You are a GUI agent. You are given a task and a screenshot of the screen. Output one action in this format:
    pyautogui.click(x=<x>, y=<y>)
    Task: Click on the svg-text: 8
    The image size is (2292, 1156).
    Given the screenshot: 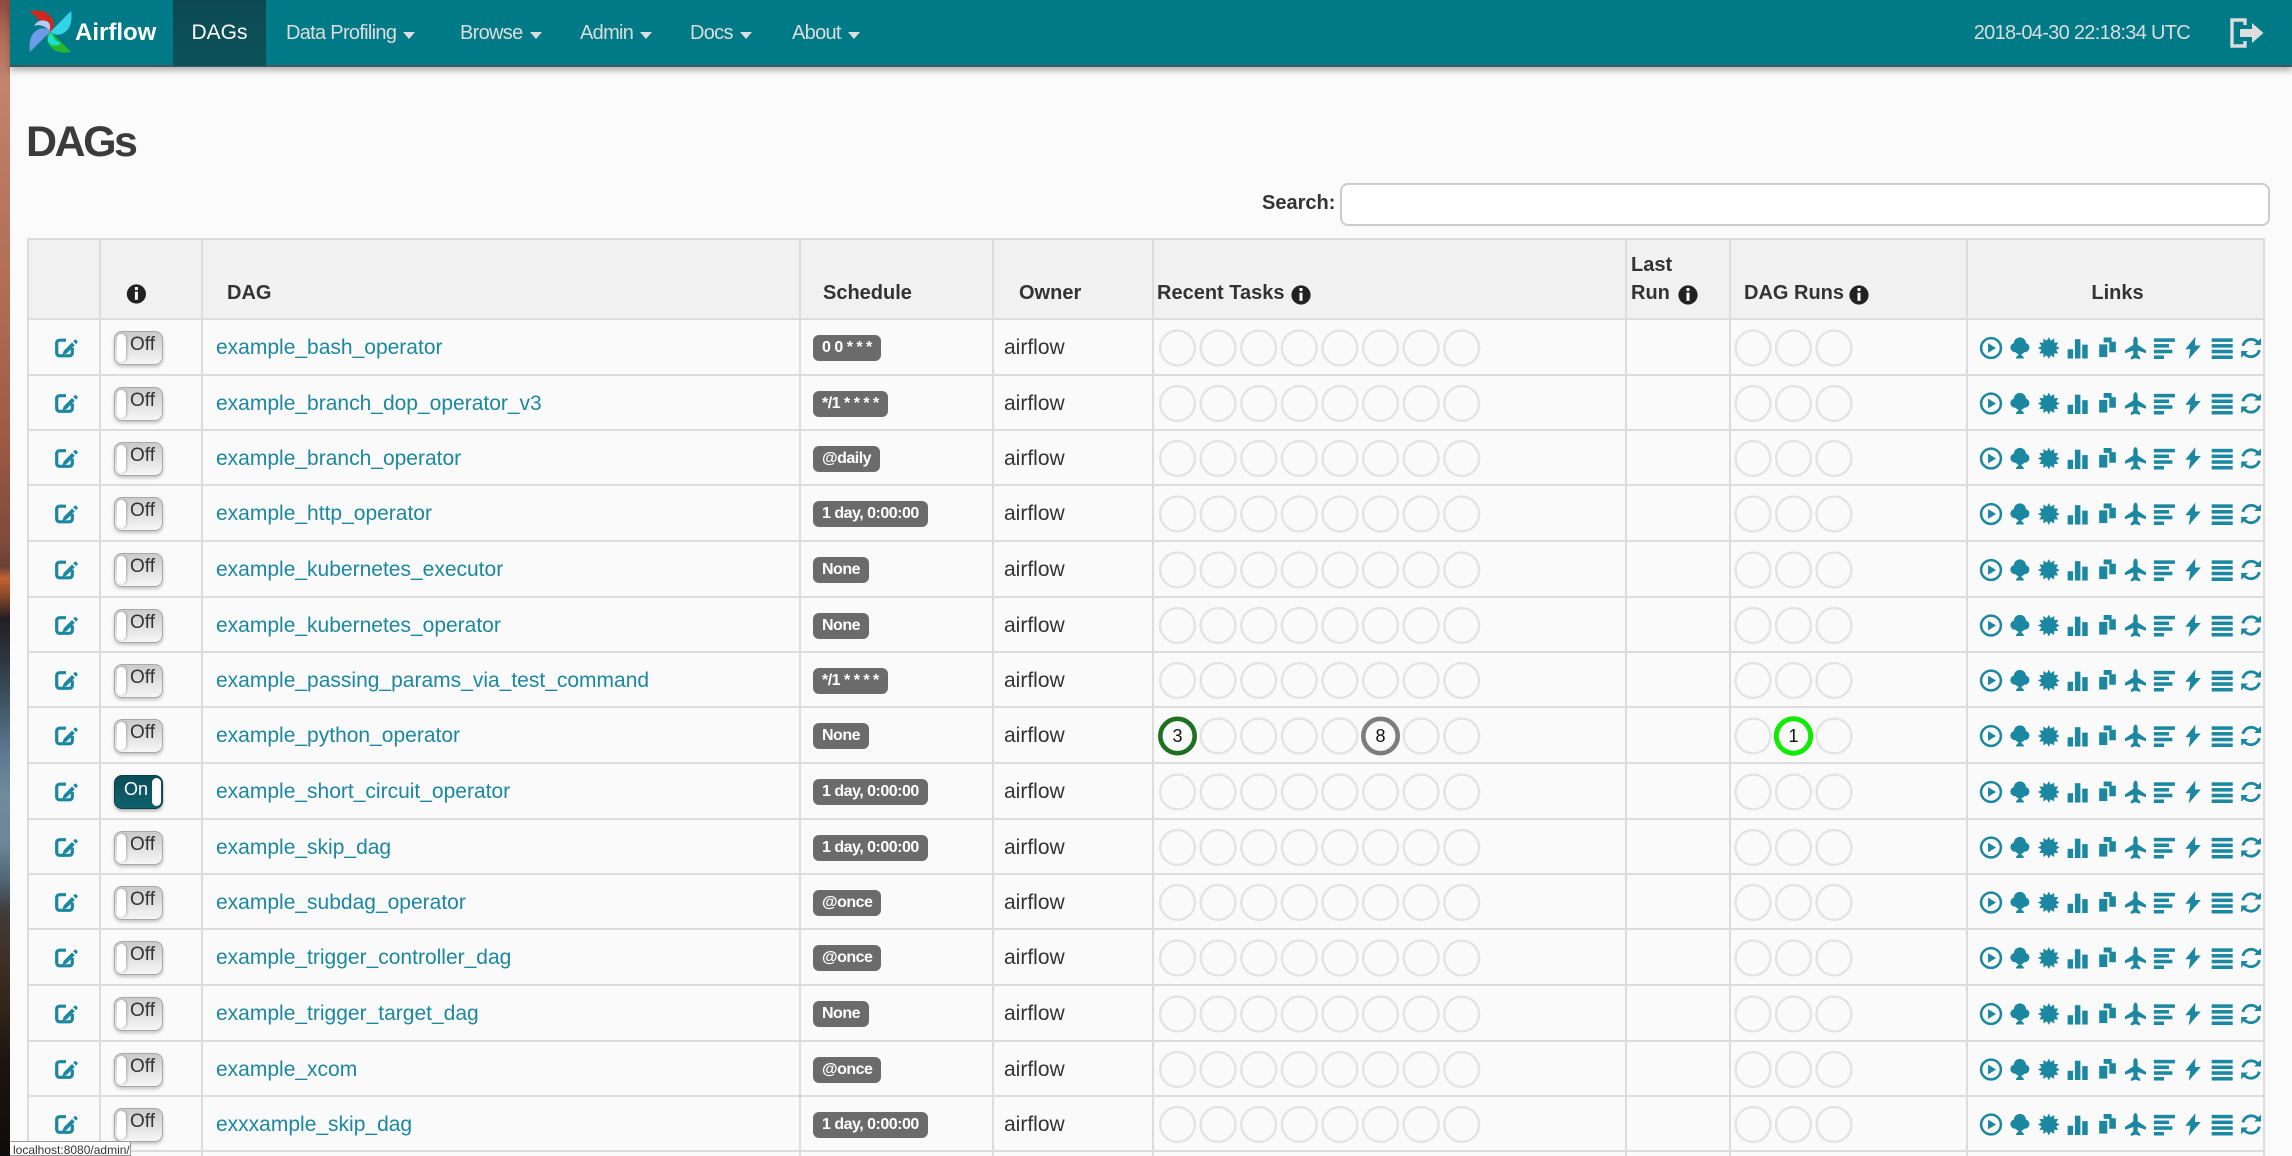 What is the action you would take?
    pyautogui.click(x=1380, y=736)
    